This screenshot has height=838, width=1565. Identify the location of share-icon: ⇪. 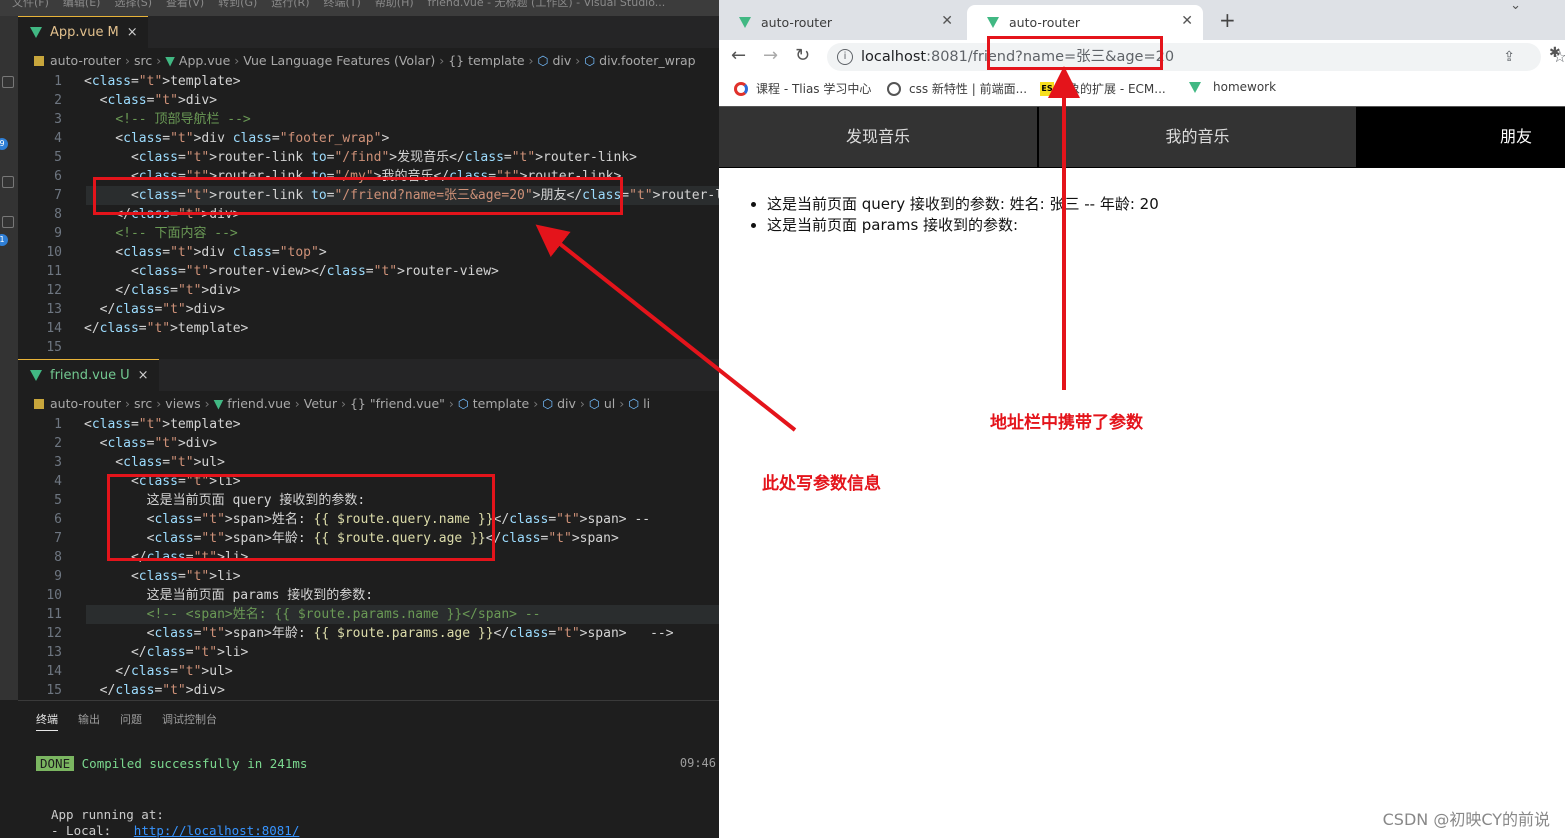
(1509, 57).